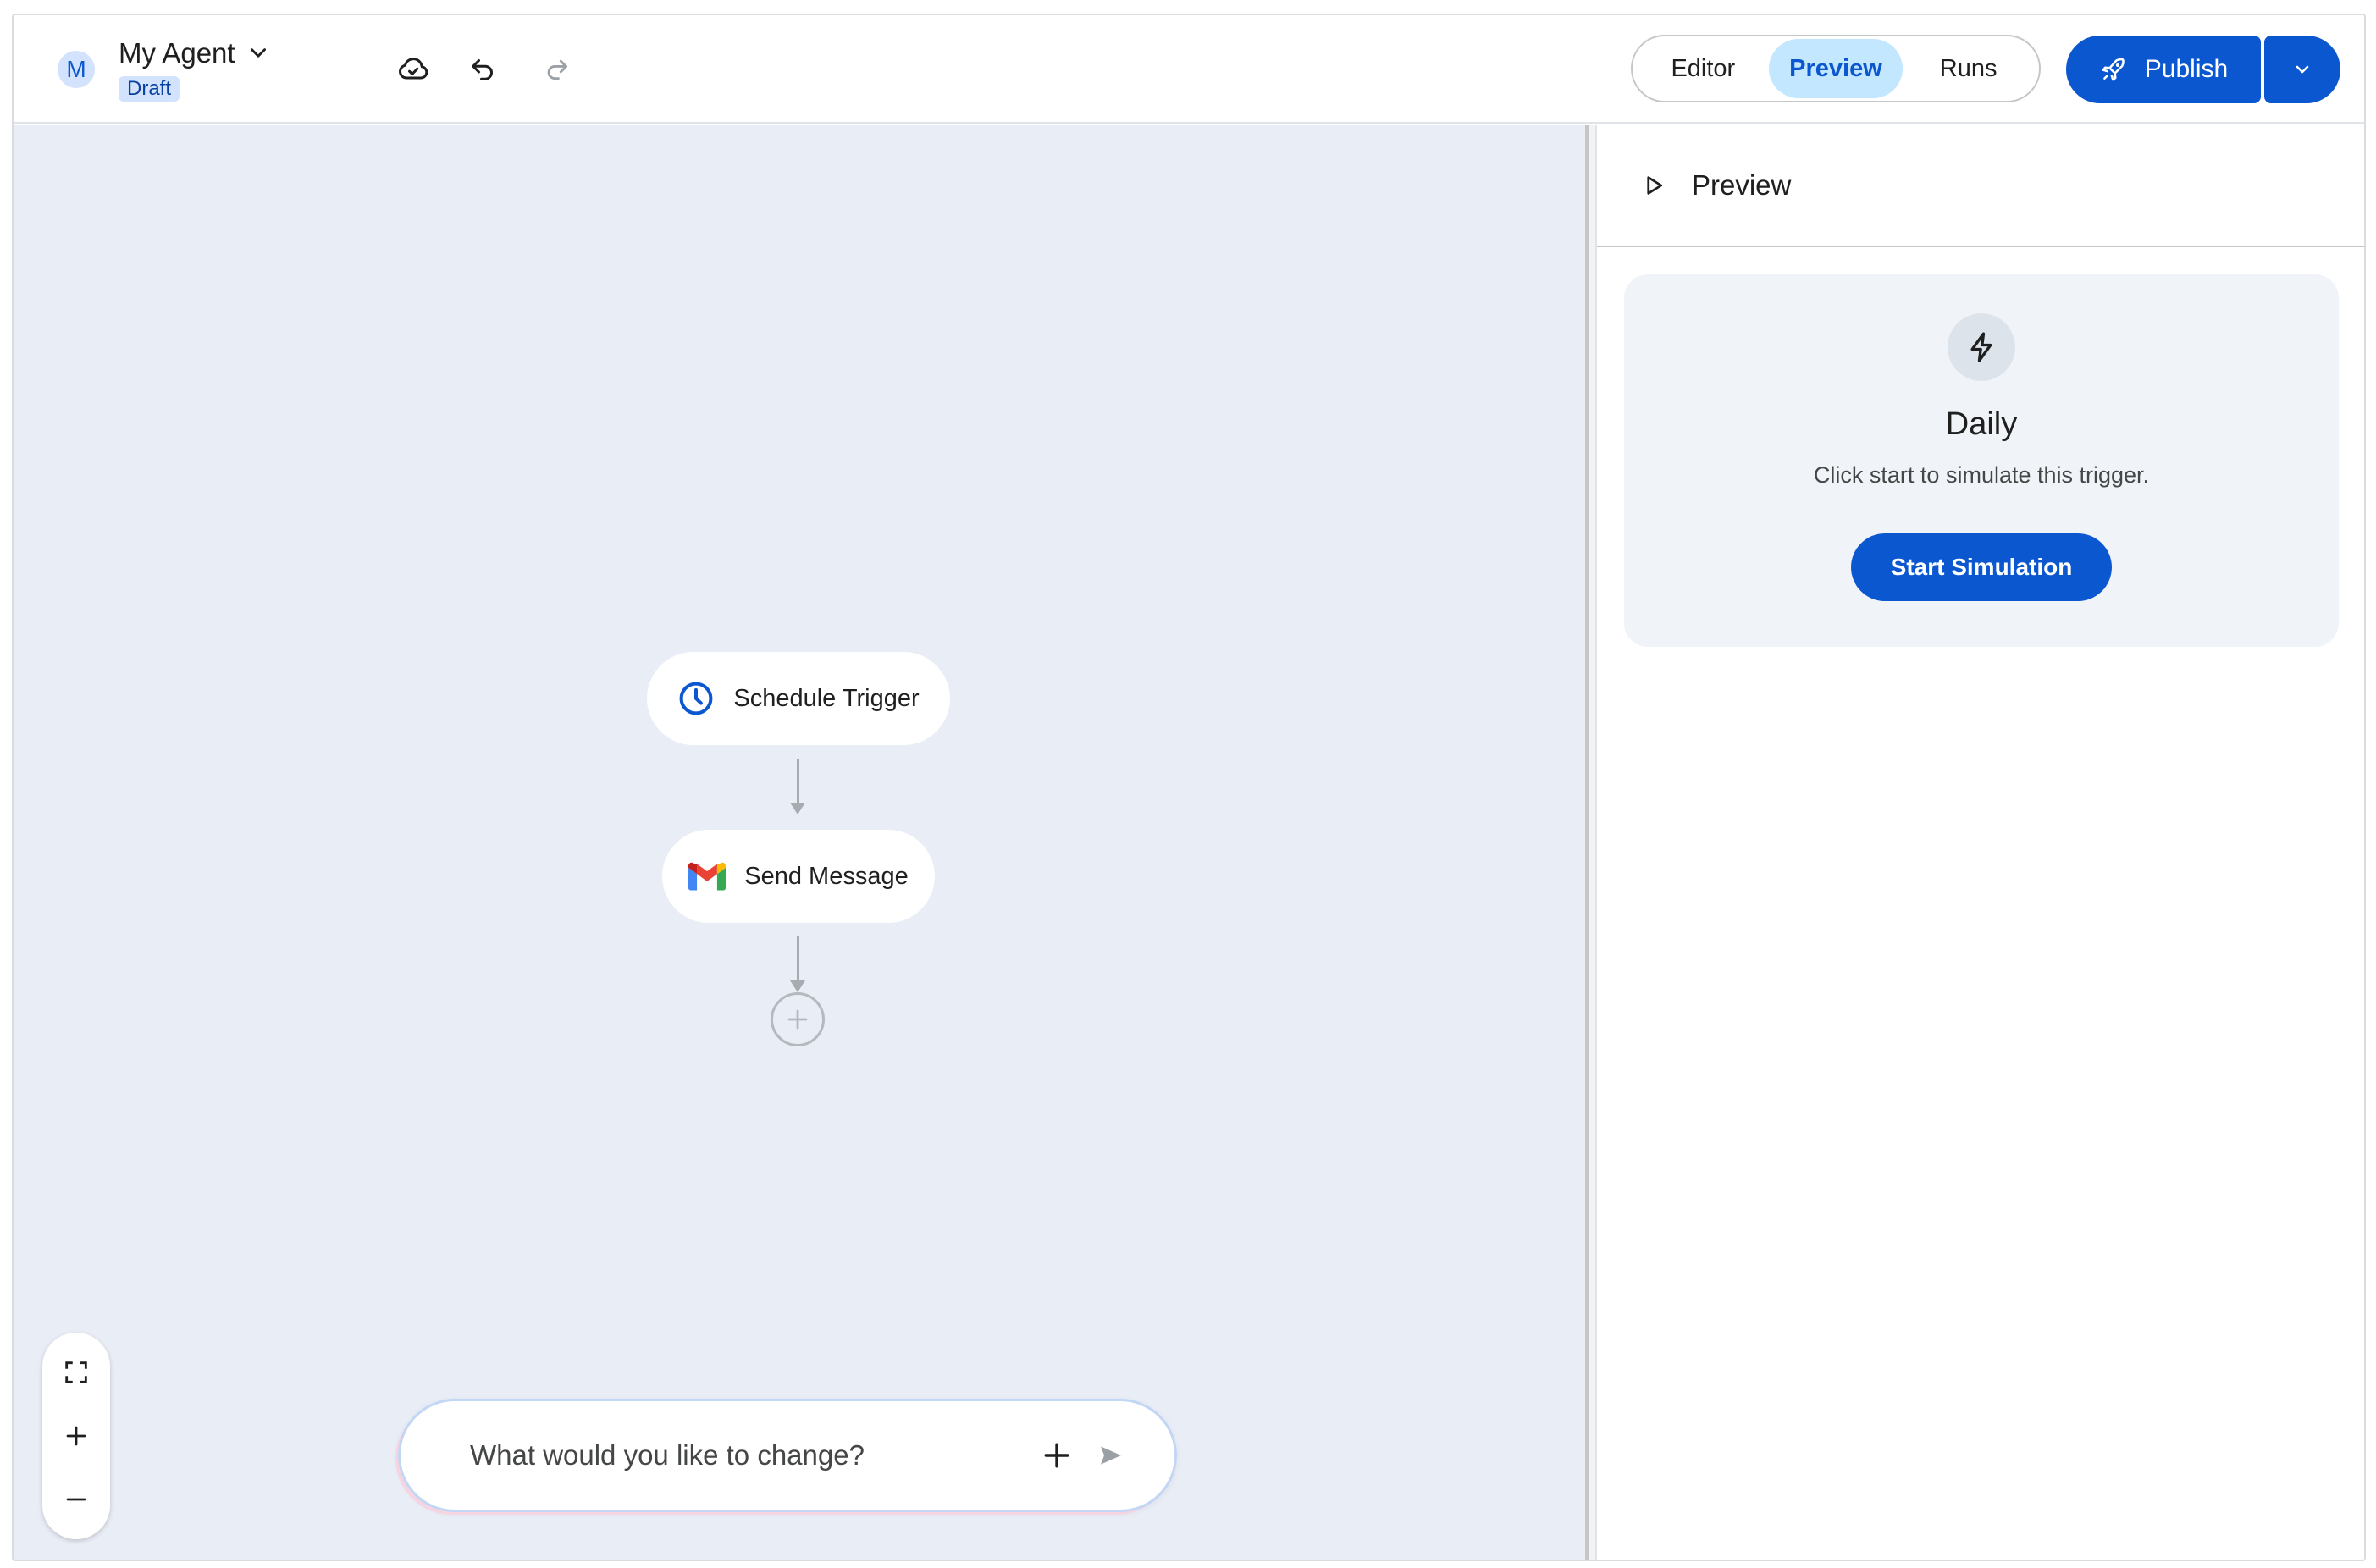 The width and height of the screenshot is (2376, 1568). Describe the element at coordinates (149, 89) in the screenshot. I see `status-badge: Draft` at that location.